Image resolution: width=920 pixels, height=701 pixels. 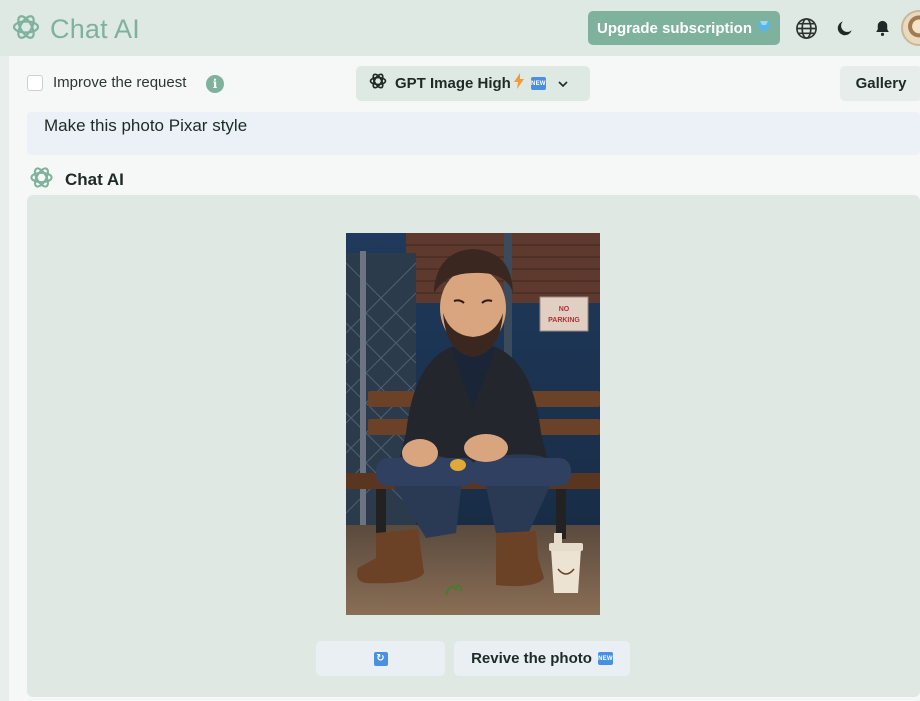 What do you see at coordinates (605, 658) in the screenshot?
I see `revive-new-badge: NEW` at bounding box center [605, 658].